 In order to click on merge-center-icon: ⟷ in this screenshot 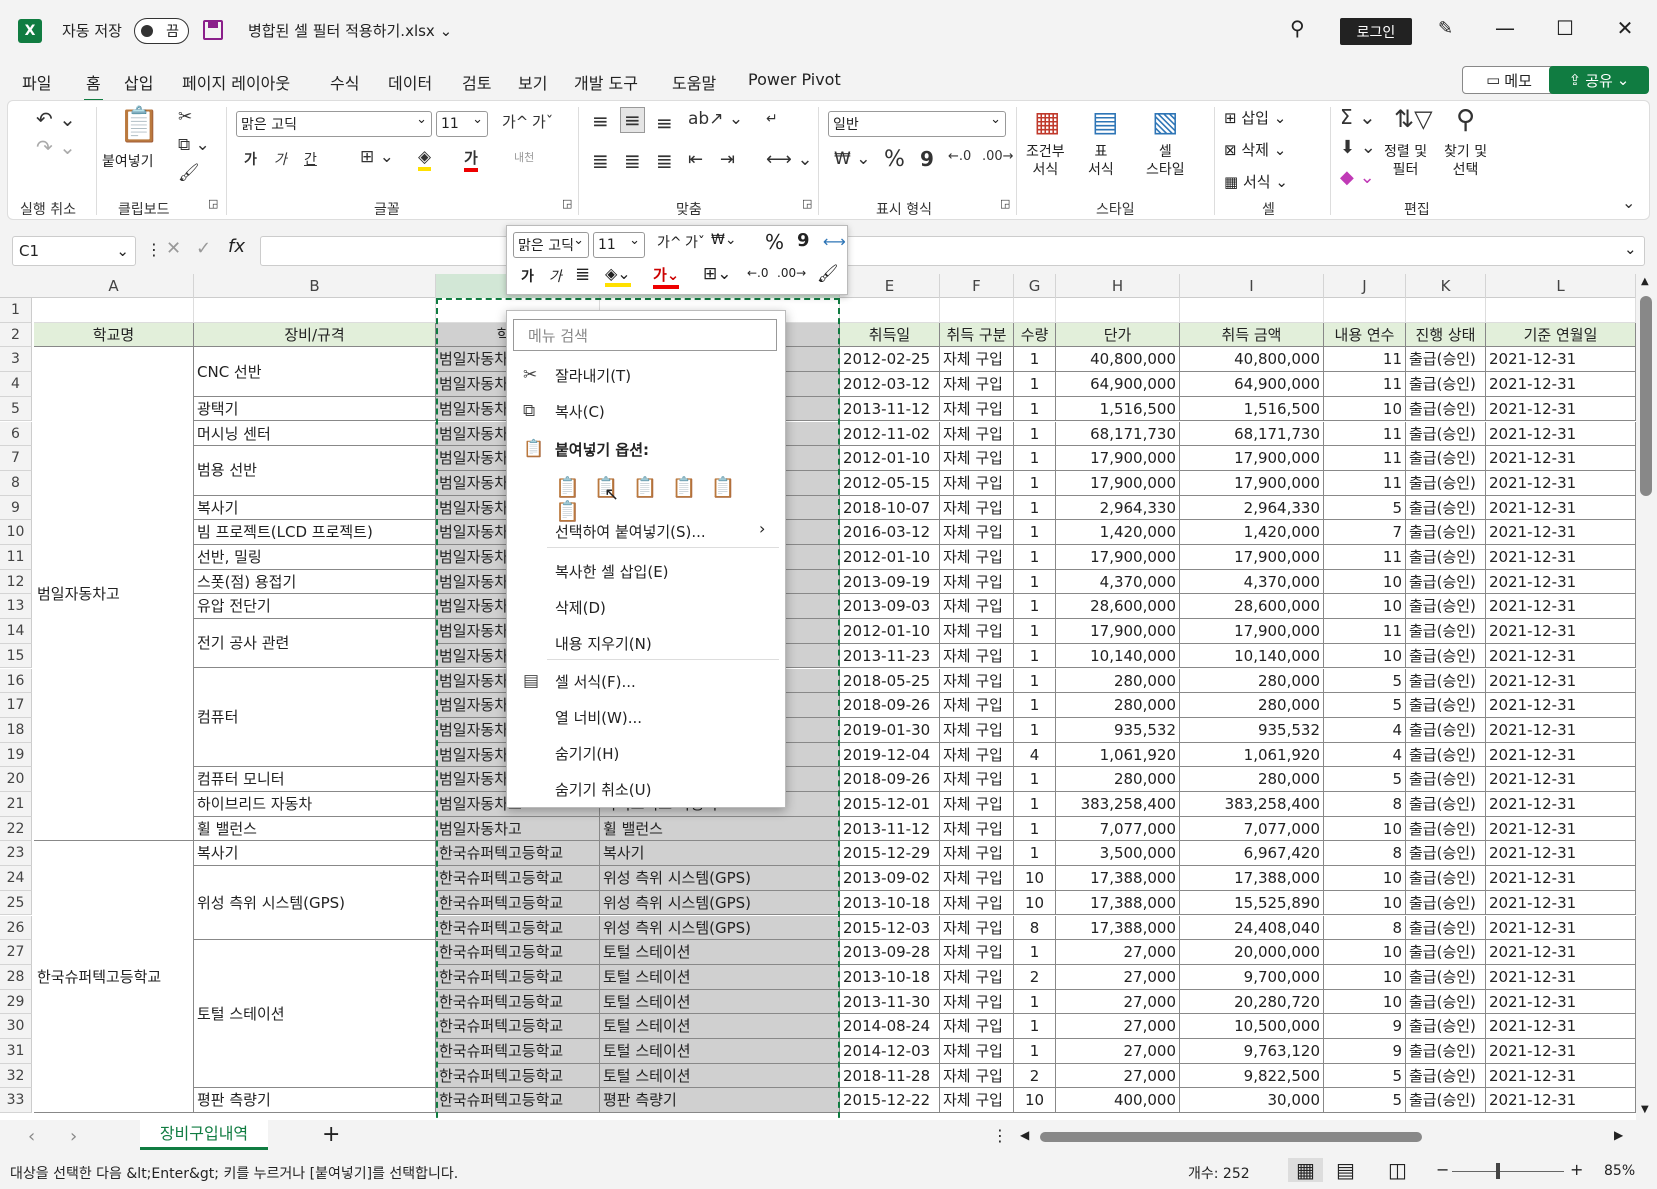, I will do `click(834, 241)`.